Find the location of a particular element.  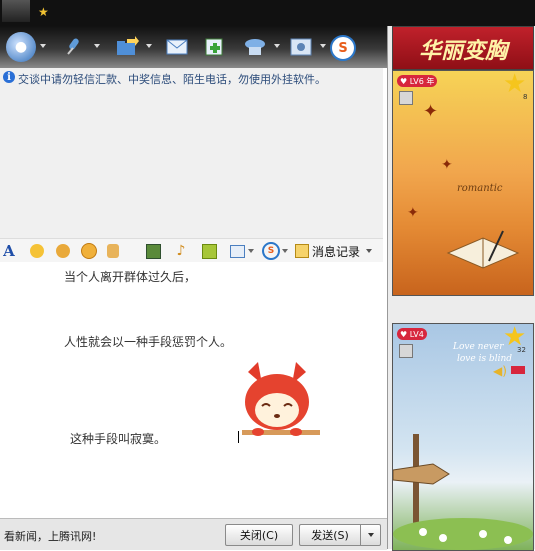

message-line: 人性就会以一种手段惩罚个人。 is located at coordinates (148, 342).